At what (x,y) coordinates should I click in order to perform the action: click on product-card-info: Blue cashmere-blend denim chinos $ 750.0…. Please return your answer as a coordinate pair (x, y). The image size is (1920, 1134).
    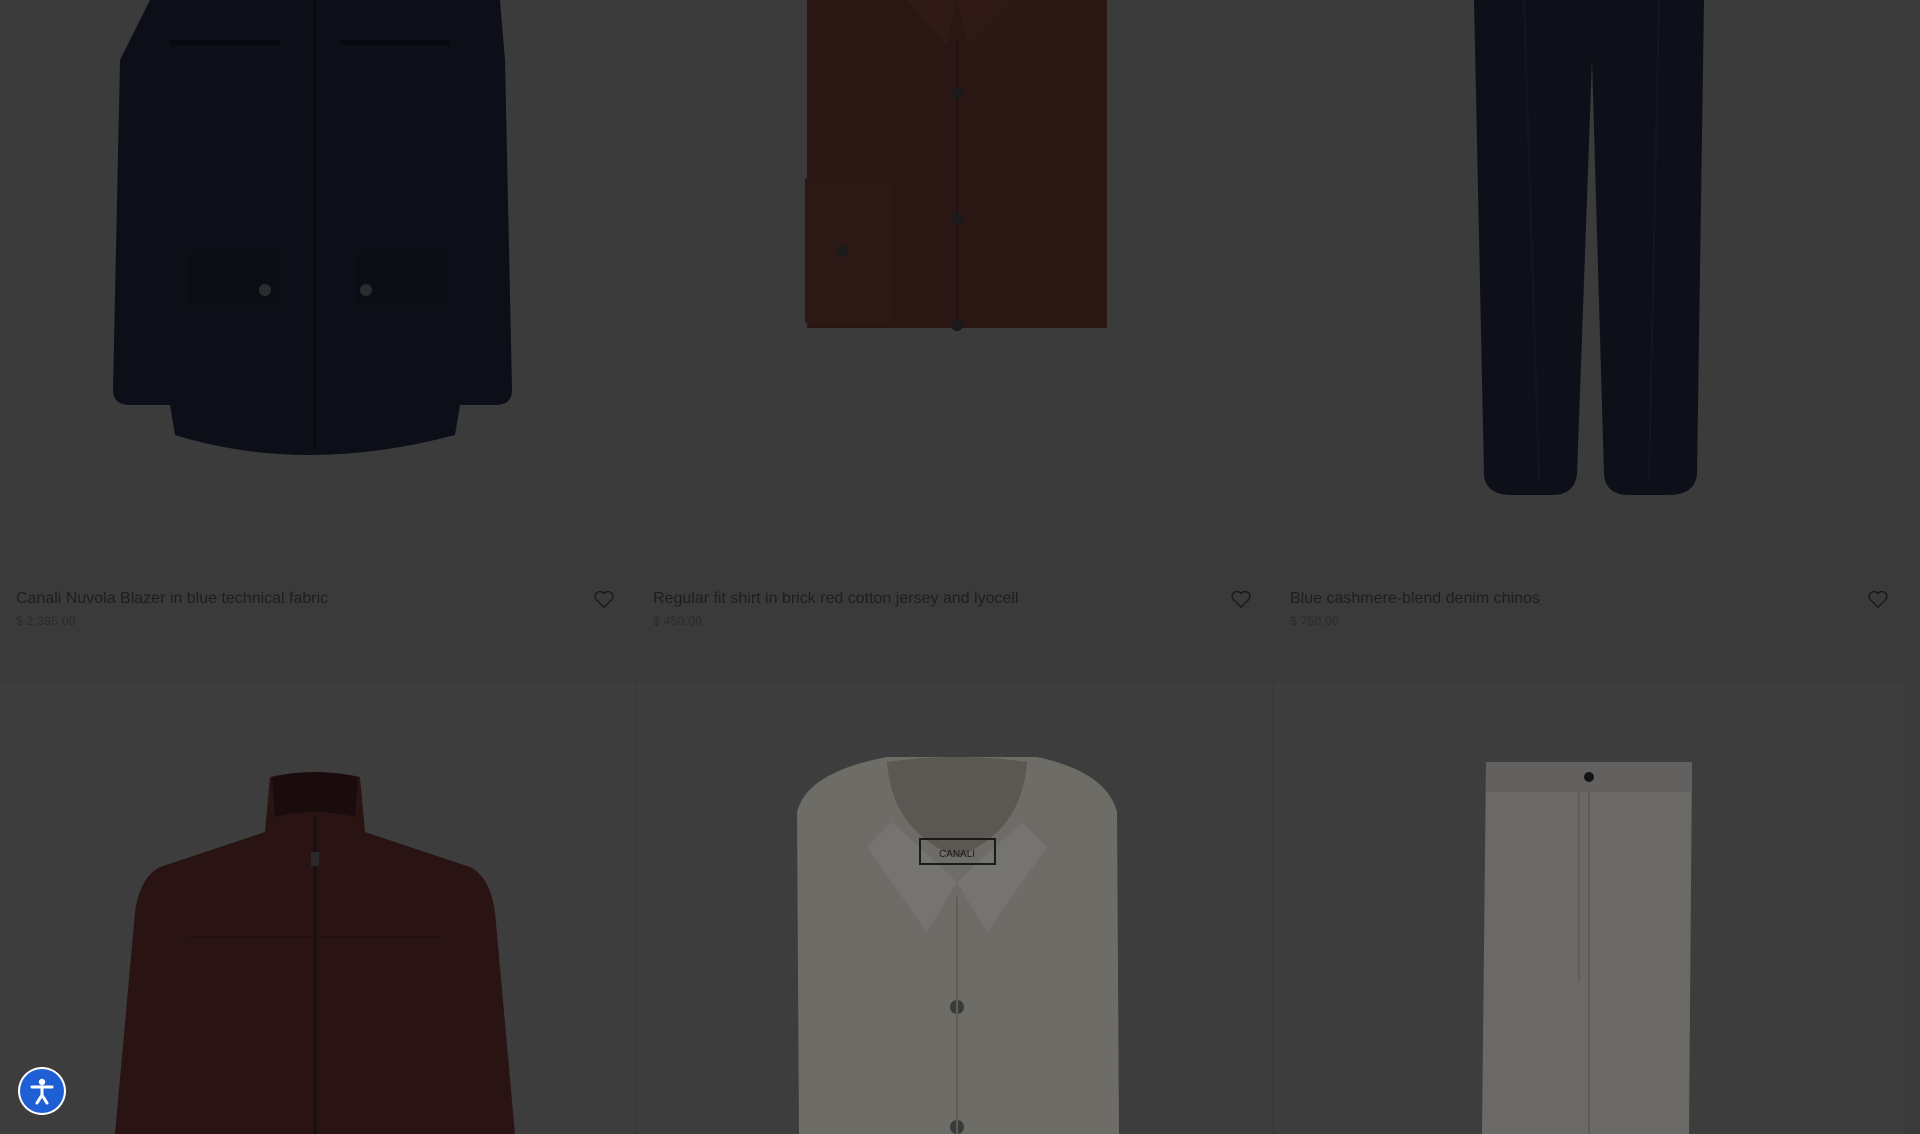
    Looking at the image, I should click on (1591, 625).